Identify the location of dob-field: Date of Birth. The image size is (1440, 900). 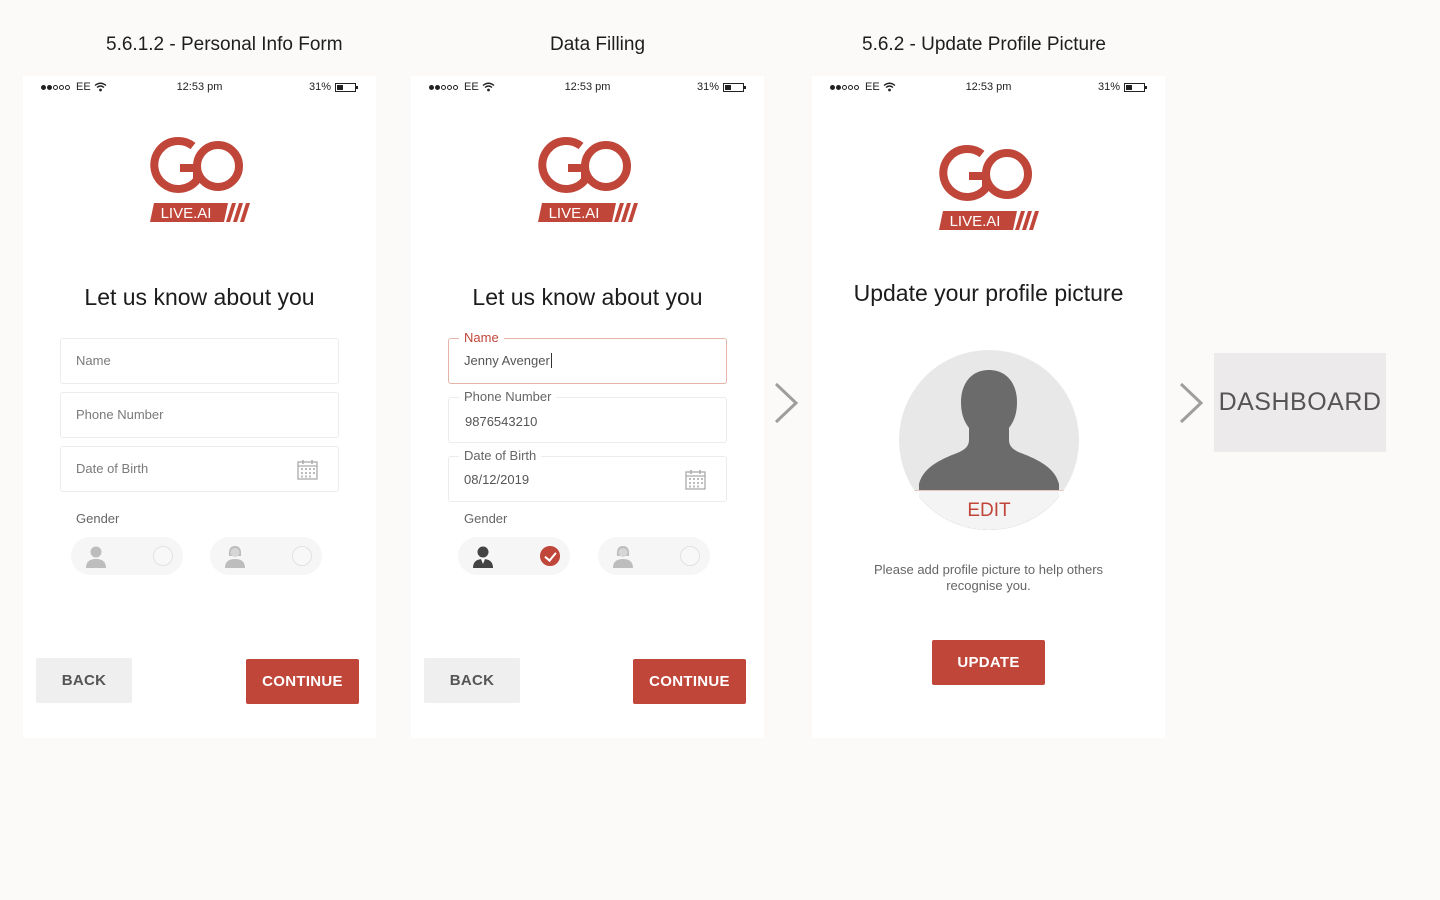
(199, 469).